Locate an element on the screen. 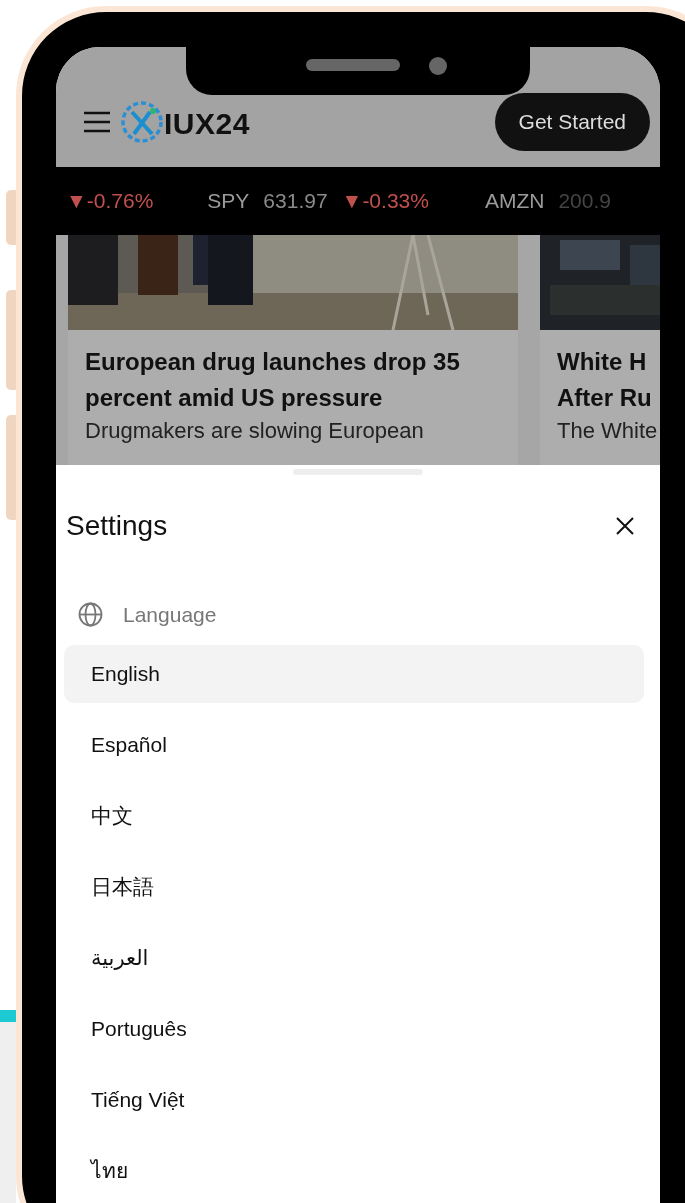 The image size is (685, 1203). menu-icon is located at coordinates (97, 122).